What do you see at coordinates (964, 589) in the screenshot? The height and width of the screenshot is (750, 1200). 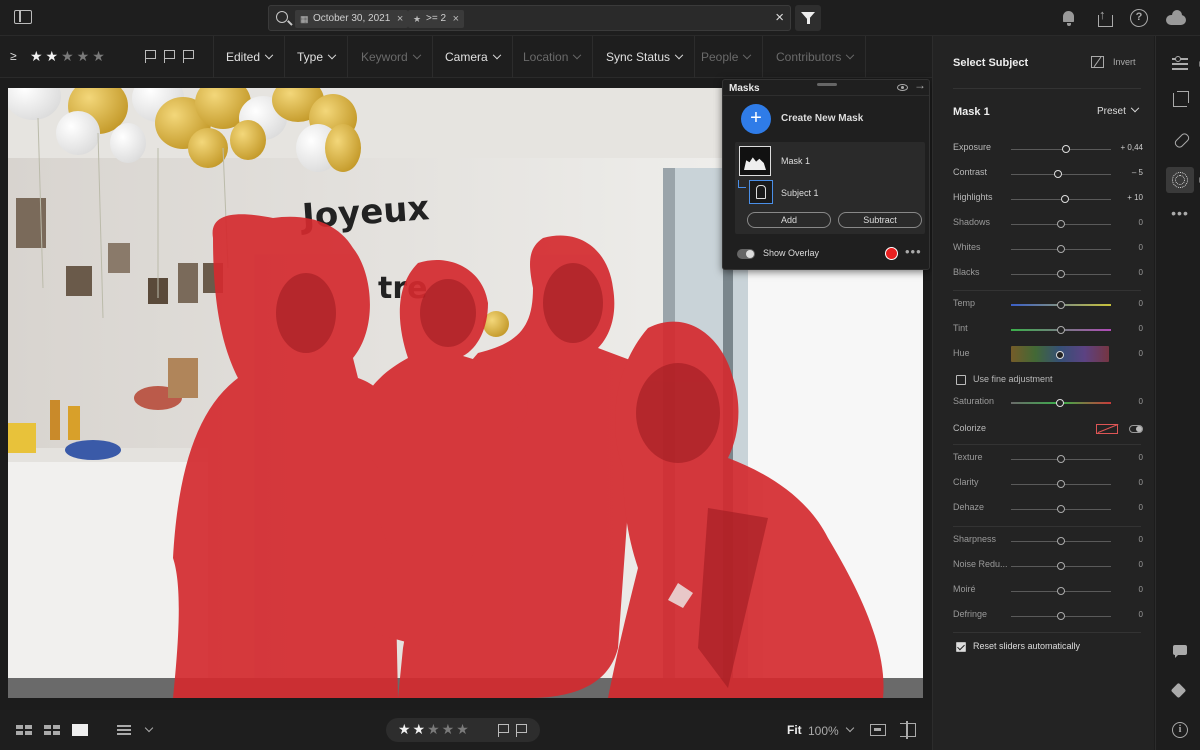 I see `moir-label: Moiré` at bounding box center [964, 589].